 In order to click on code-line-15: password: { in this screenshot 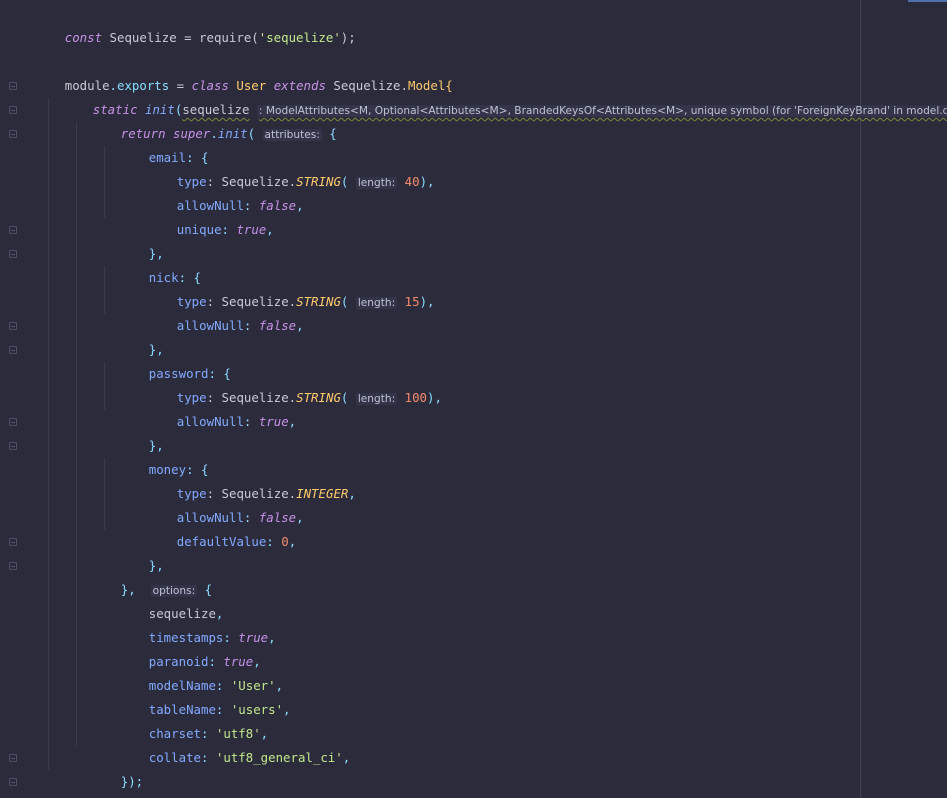, I will do `click(167, 359)`.